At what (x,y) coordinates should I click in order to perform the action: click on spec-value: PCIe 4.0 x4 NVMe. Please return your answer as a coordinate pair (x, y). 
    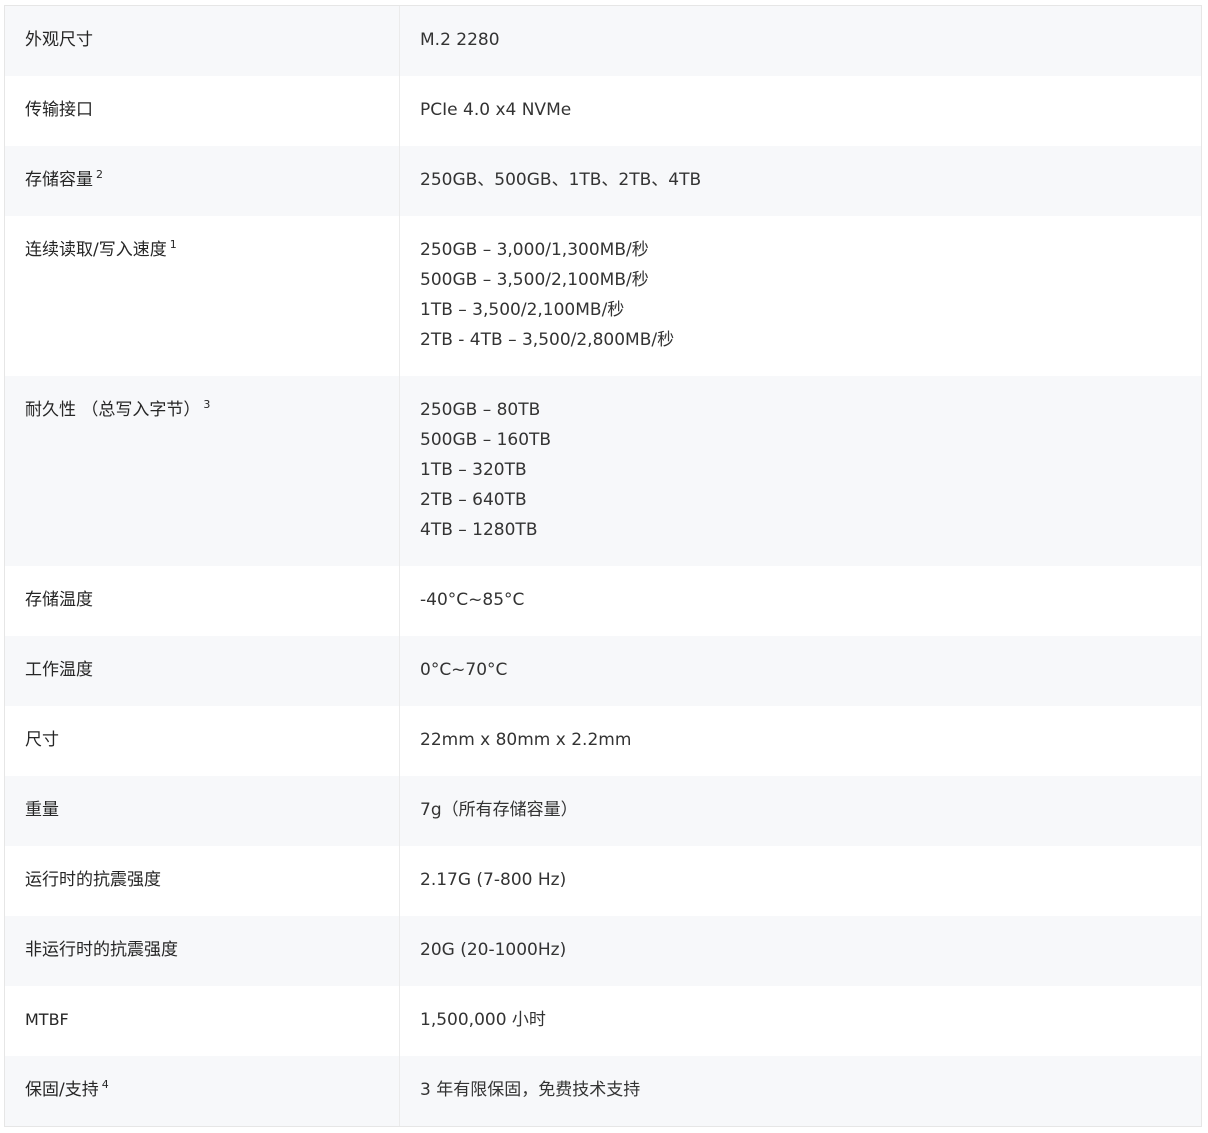
    Looking at the image, I should click on (800, 108).